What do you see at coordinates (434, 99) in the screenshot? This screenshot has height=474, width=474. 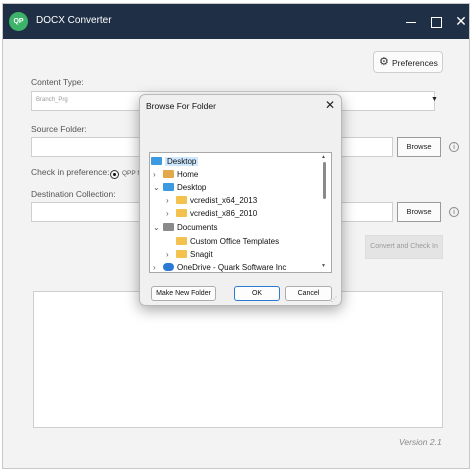 I see `chevron-down-icon: ▼` at bounding box center [434, 99].